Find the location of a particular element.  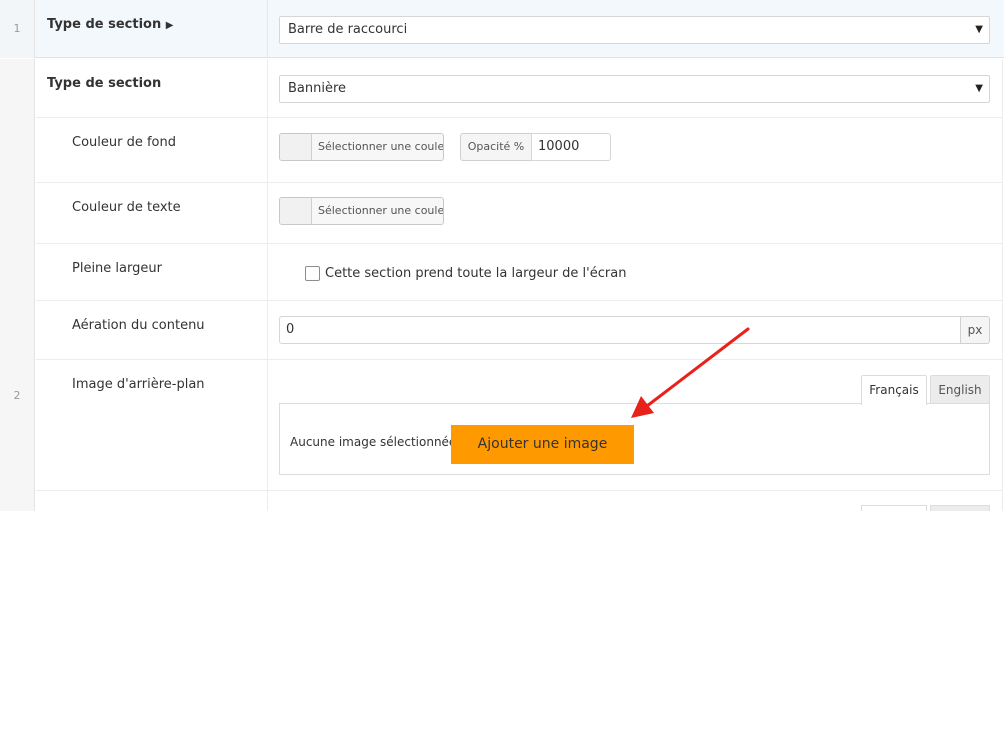

tab-francais: Français is located at coordinates (894, 390).